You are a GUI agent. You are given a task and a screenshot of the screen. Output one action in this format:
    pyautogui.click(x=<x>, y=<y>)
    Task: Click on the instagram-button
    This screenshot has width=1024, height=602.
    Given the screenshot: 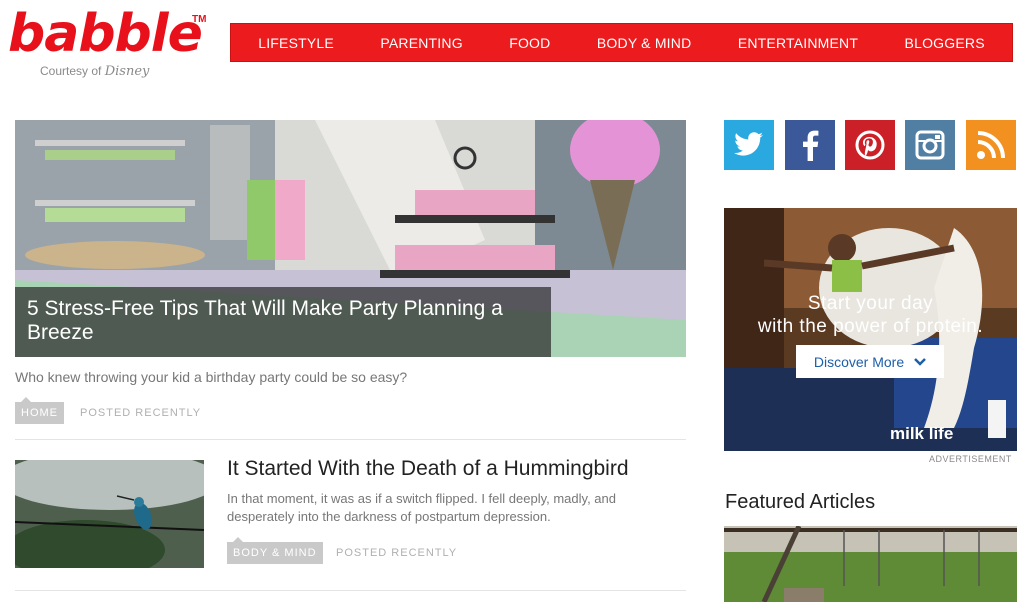 What is the action you would take?
    pyautogui.click(x=930, y=145)
    